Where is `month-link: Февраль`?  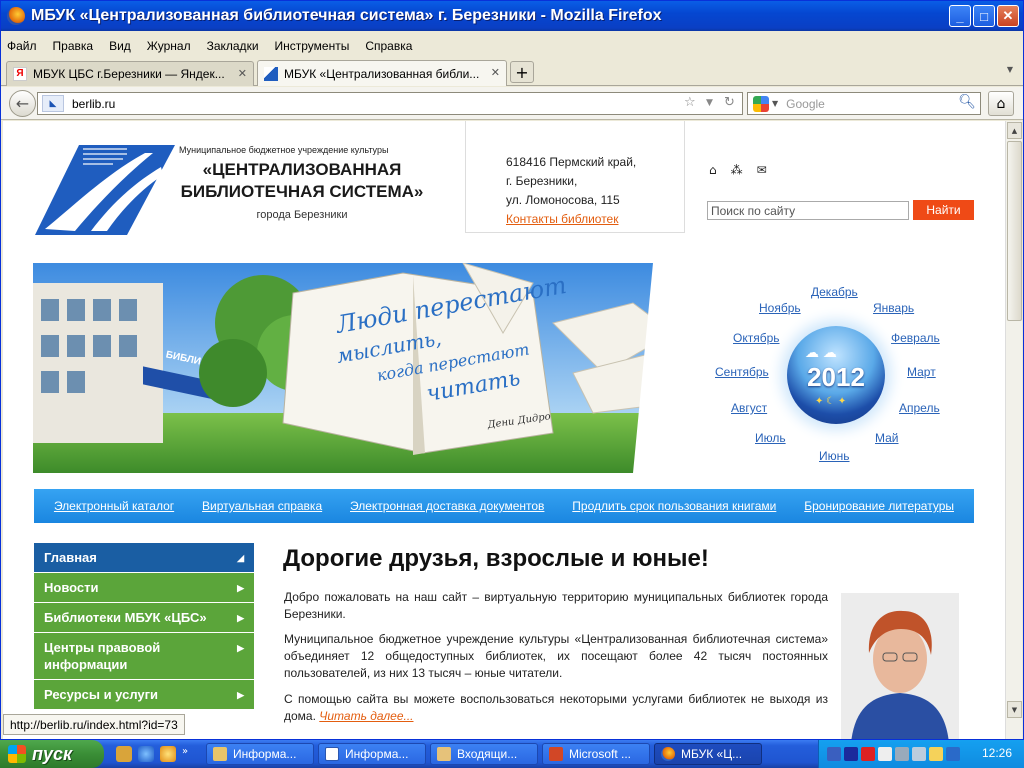 month-link: Февраль is located at coordinates (915, 338).